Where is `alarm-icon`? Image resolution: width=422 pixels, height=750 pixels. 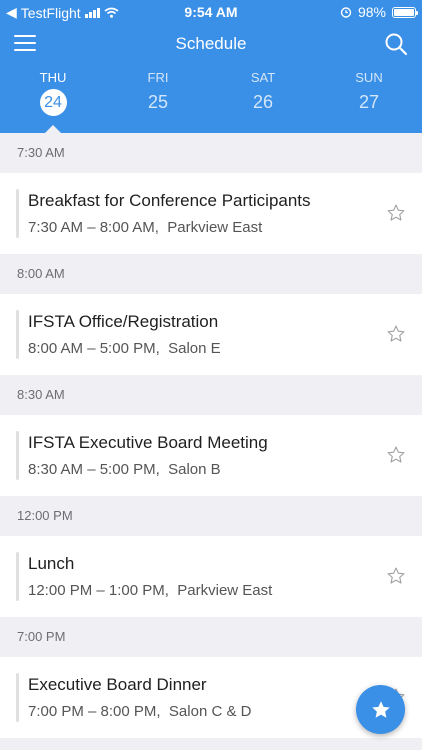 alarm-icon is located at coordinates (346, 12).